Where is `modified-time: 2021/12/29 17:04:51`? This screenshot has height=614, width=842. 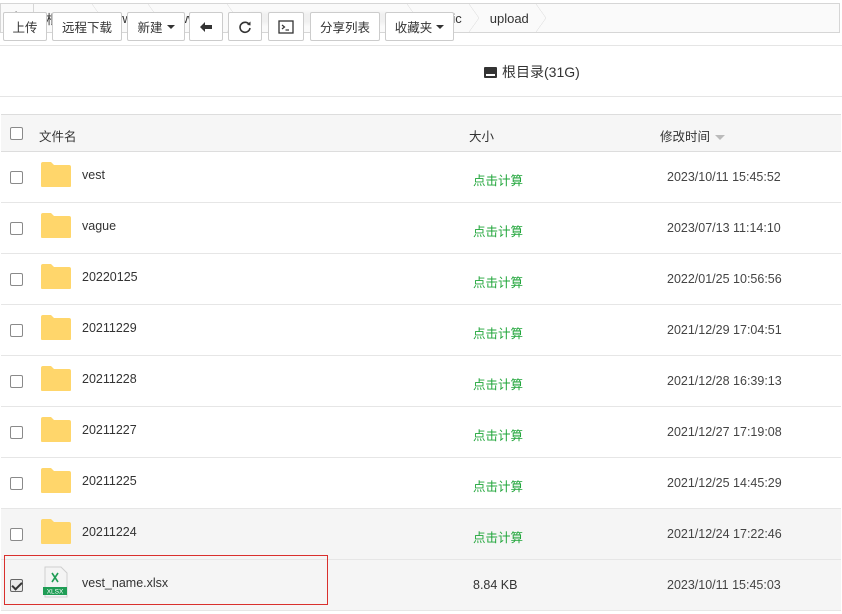 modified-time: 2021/12/29 17:04:51 is located at coordinates (724, 330).